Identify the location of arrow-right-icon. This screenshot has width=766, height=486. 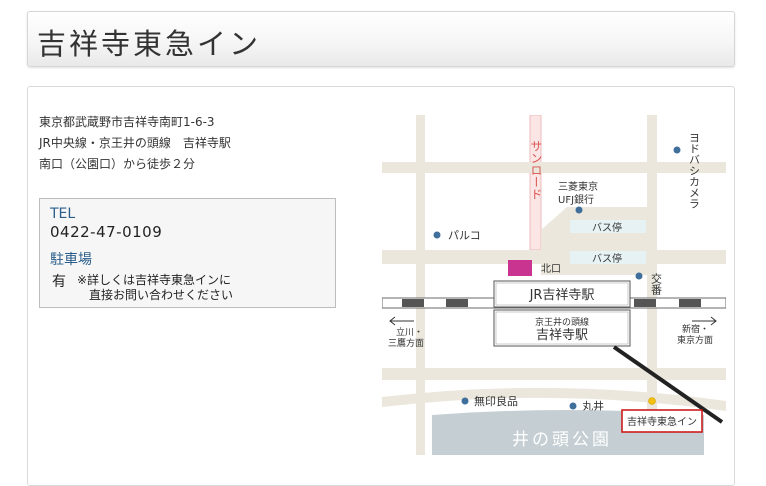
(704, 321).